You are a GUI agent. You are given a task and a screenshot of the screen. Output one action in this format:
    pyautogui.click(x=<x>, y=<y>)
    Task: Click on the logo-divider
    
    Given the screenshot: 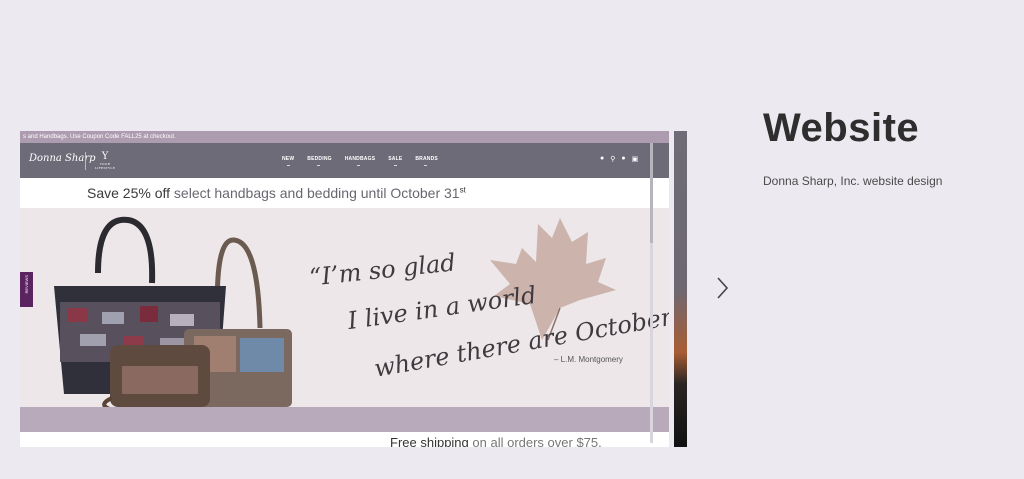 What is the action you would take?
    pyautogui.click(x=85, y=161)
    